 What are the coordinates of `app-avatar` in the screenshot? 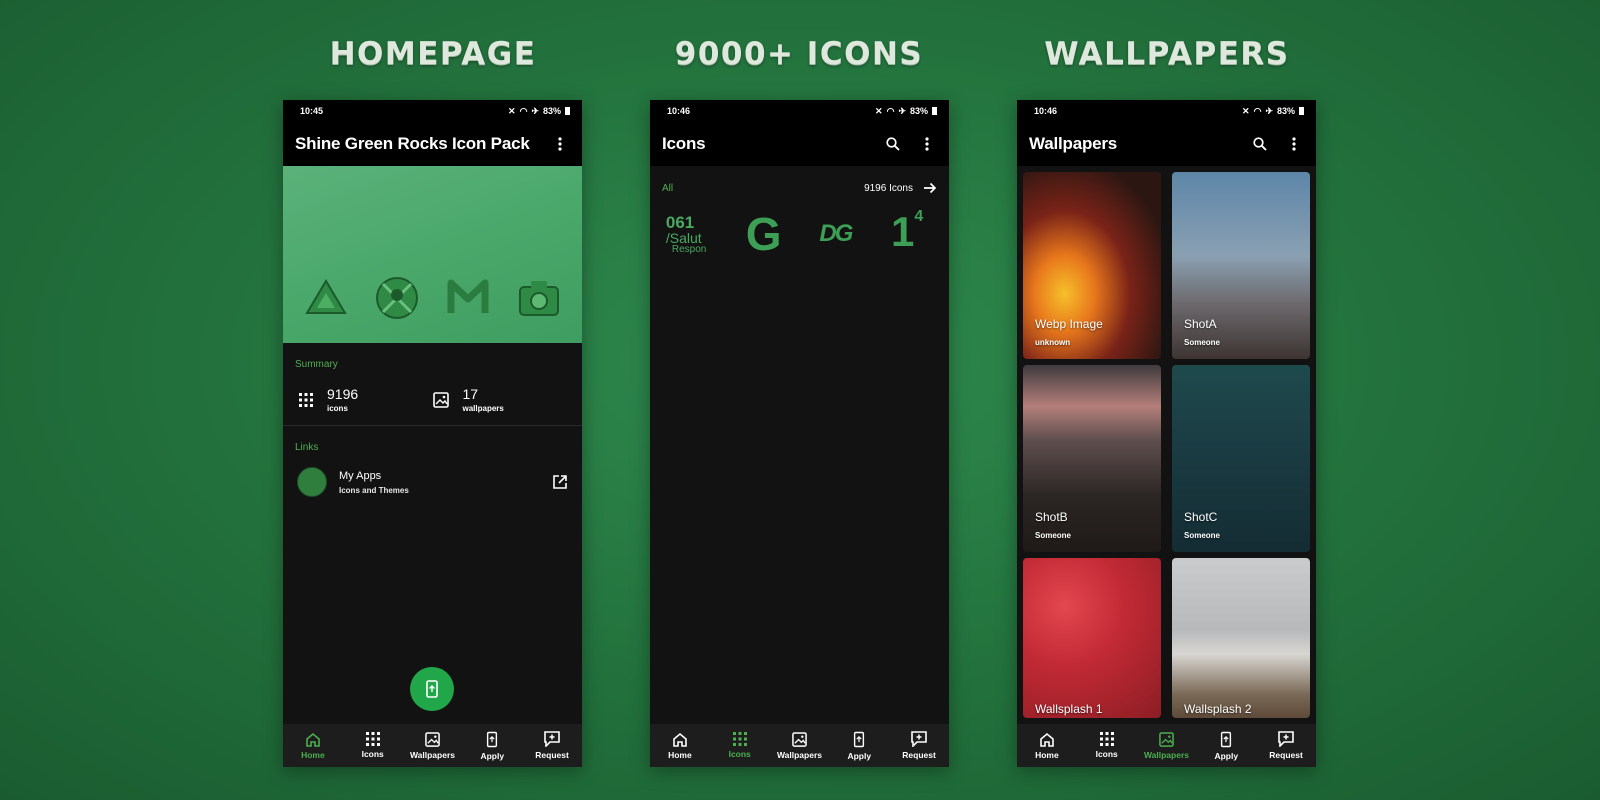 It's located at (312, 482).